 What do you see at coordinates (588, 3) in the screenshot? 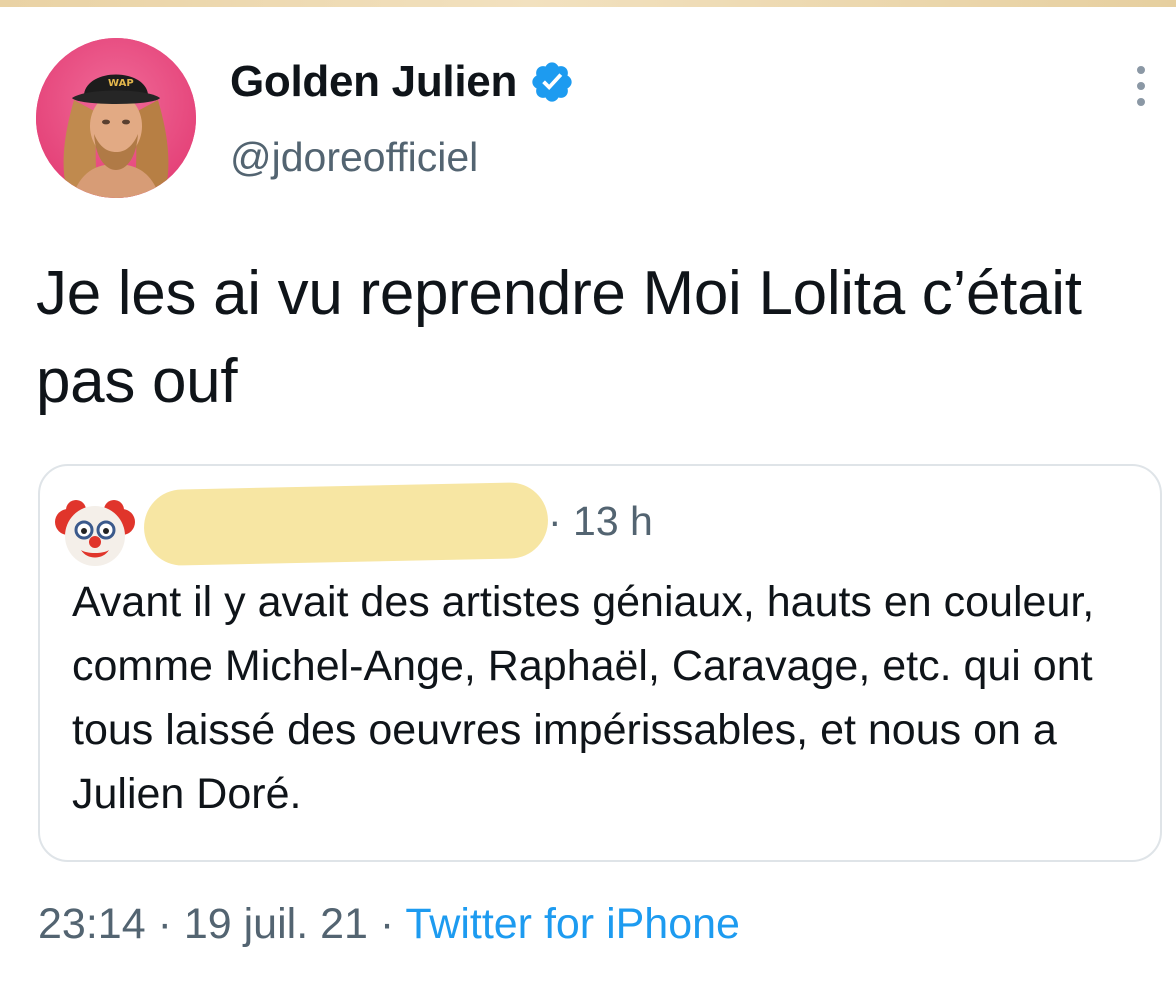
I see `top-edge-strip` at bounding box center [588, 3].